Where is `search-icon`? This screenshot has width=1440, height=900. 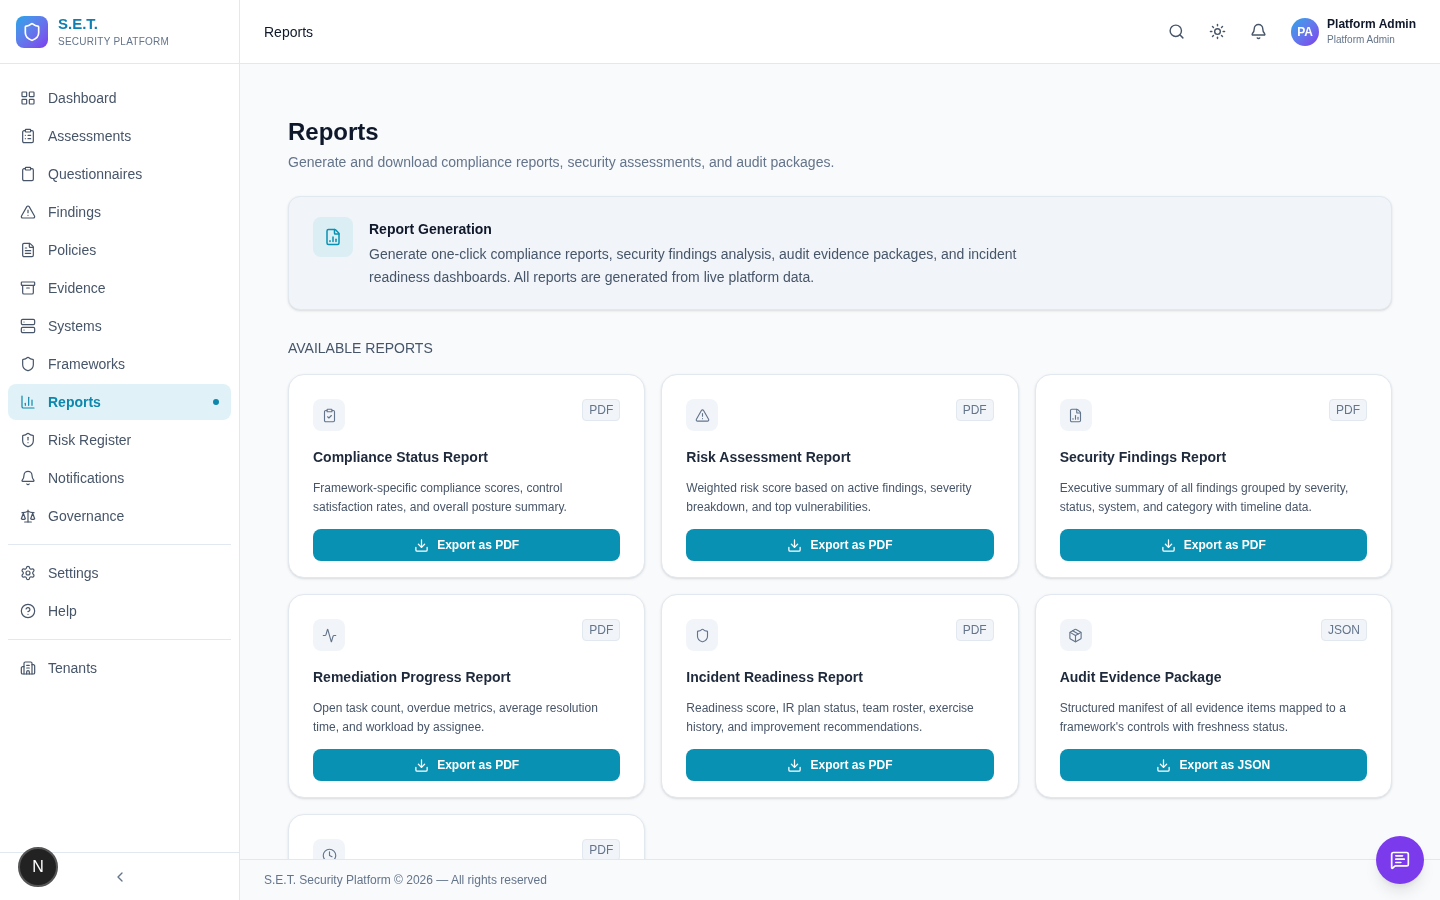 search-icon is located at coordinates (1177, 31).